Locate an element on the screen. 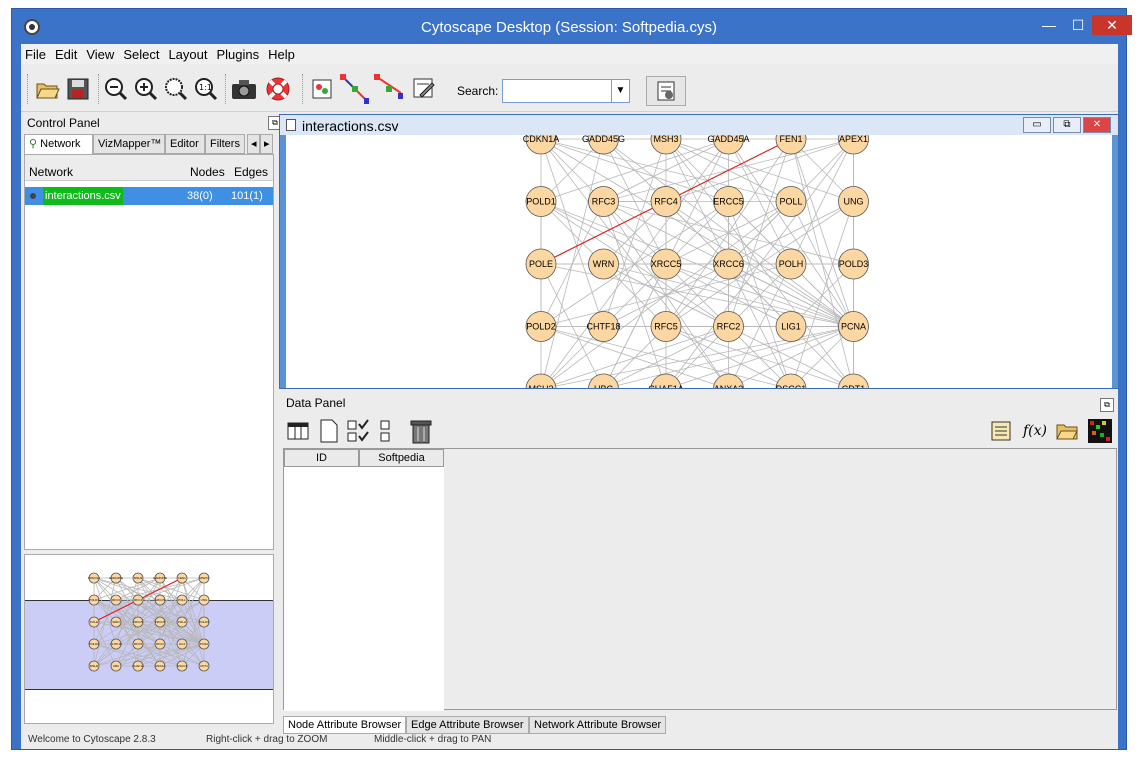  network-node: POLD1 is located at coordinates (94, 600).